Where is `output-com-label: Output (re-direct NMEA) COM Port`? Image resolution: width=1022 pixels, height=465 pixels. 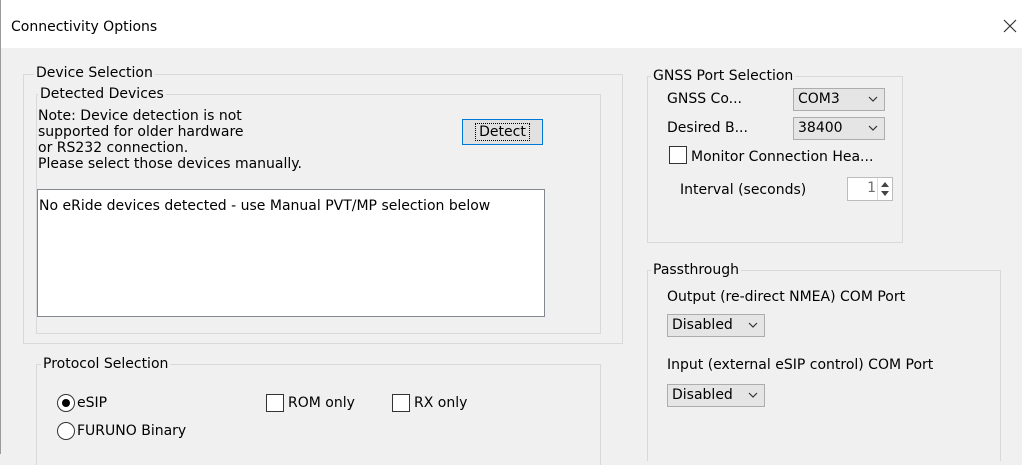
output-com-label: Output (re-direct NMEA) COM Port is located at coordinates (786, 297).